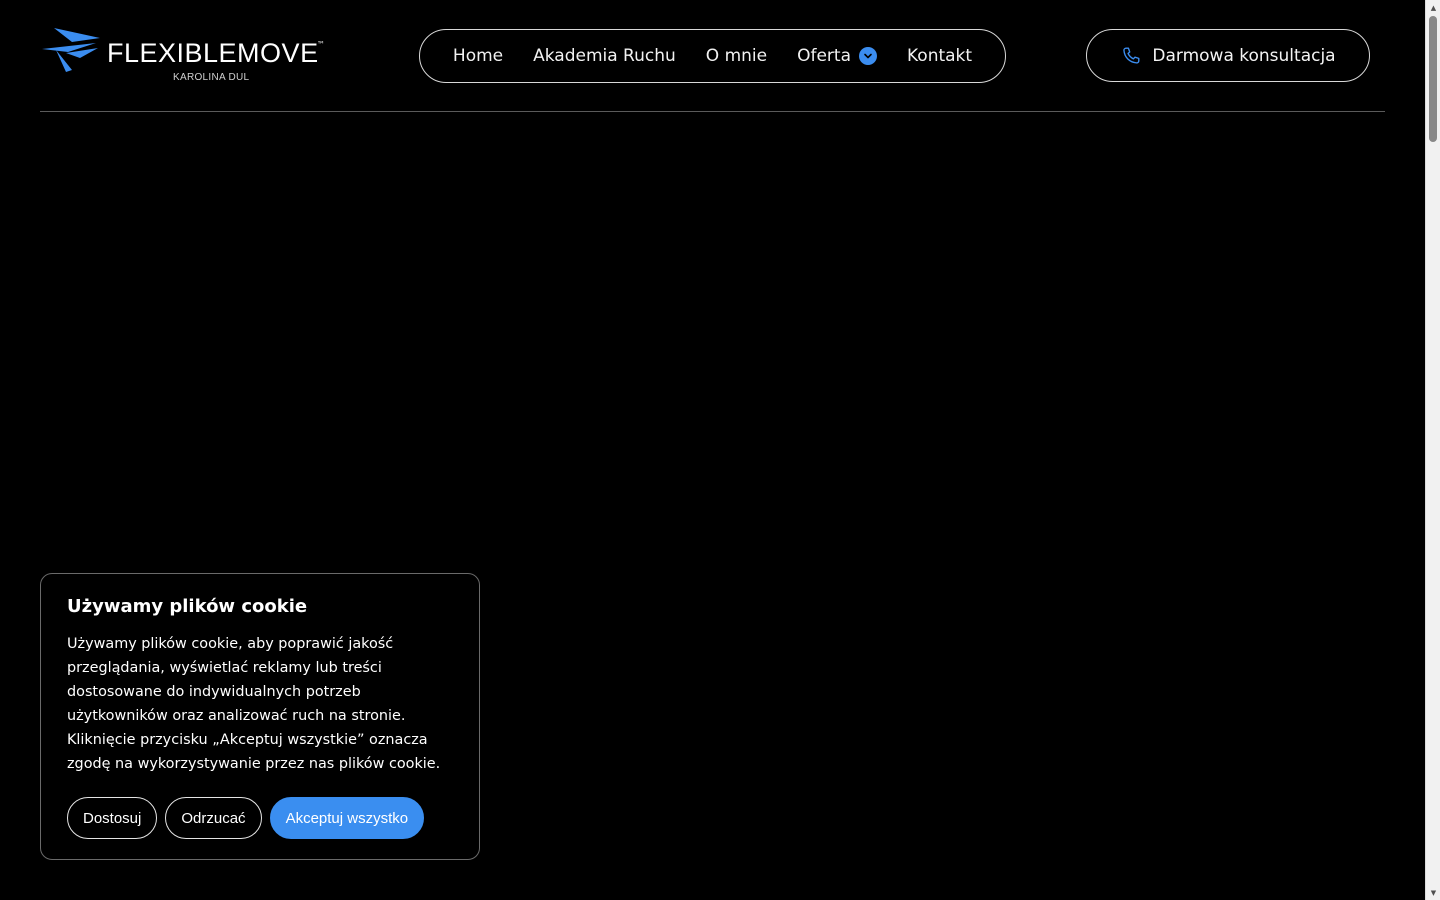 The width and height of the screenshot is (1440, 900). What do you see at coordinates (1433, 892) in the screenshot?
I see `scroll-down-arrow-icon: ▼` at bounding box center [1433, 892].